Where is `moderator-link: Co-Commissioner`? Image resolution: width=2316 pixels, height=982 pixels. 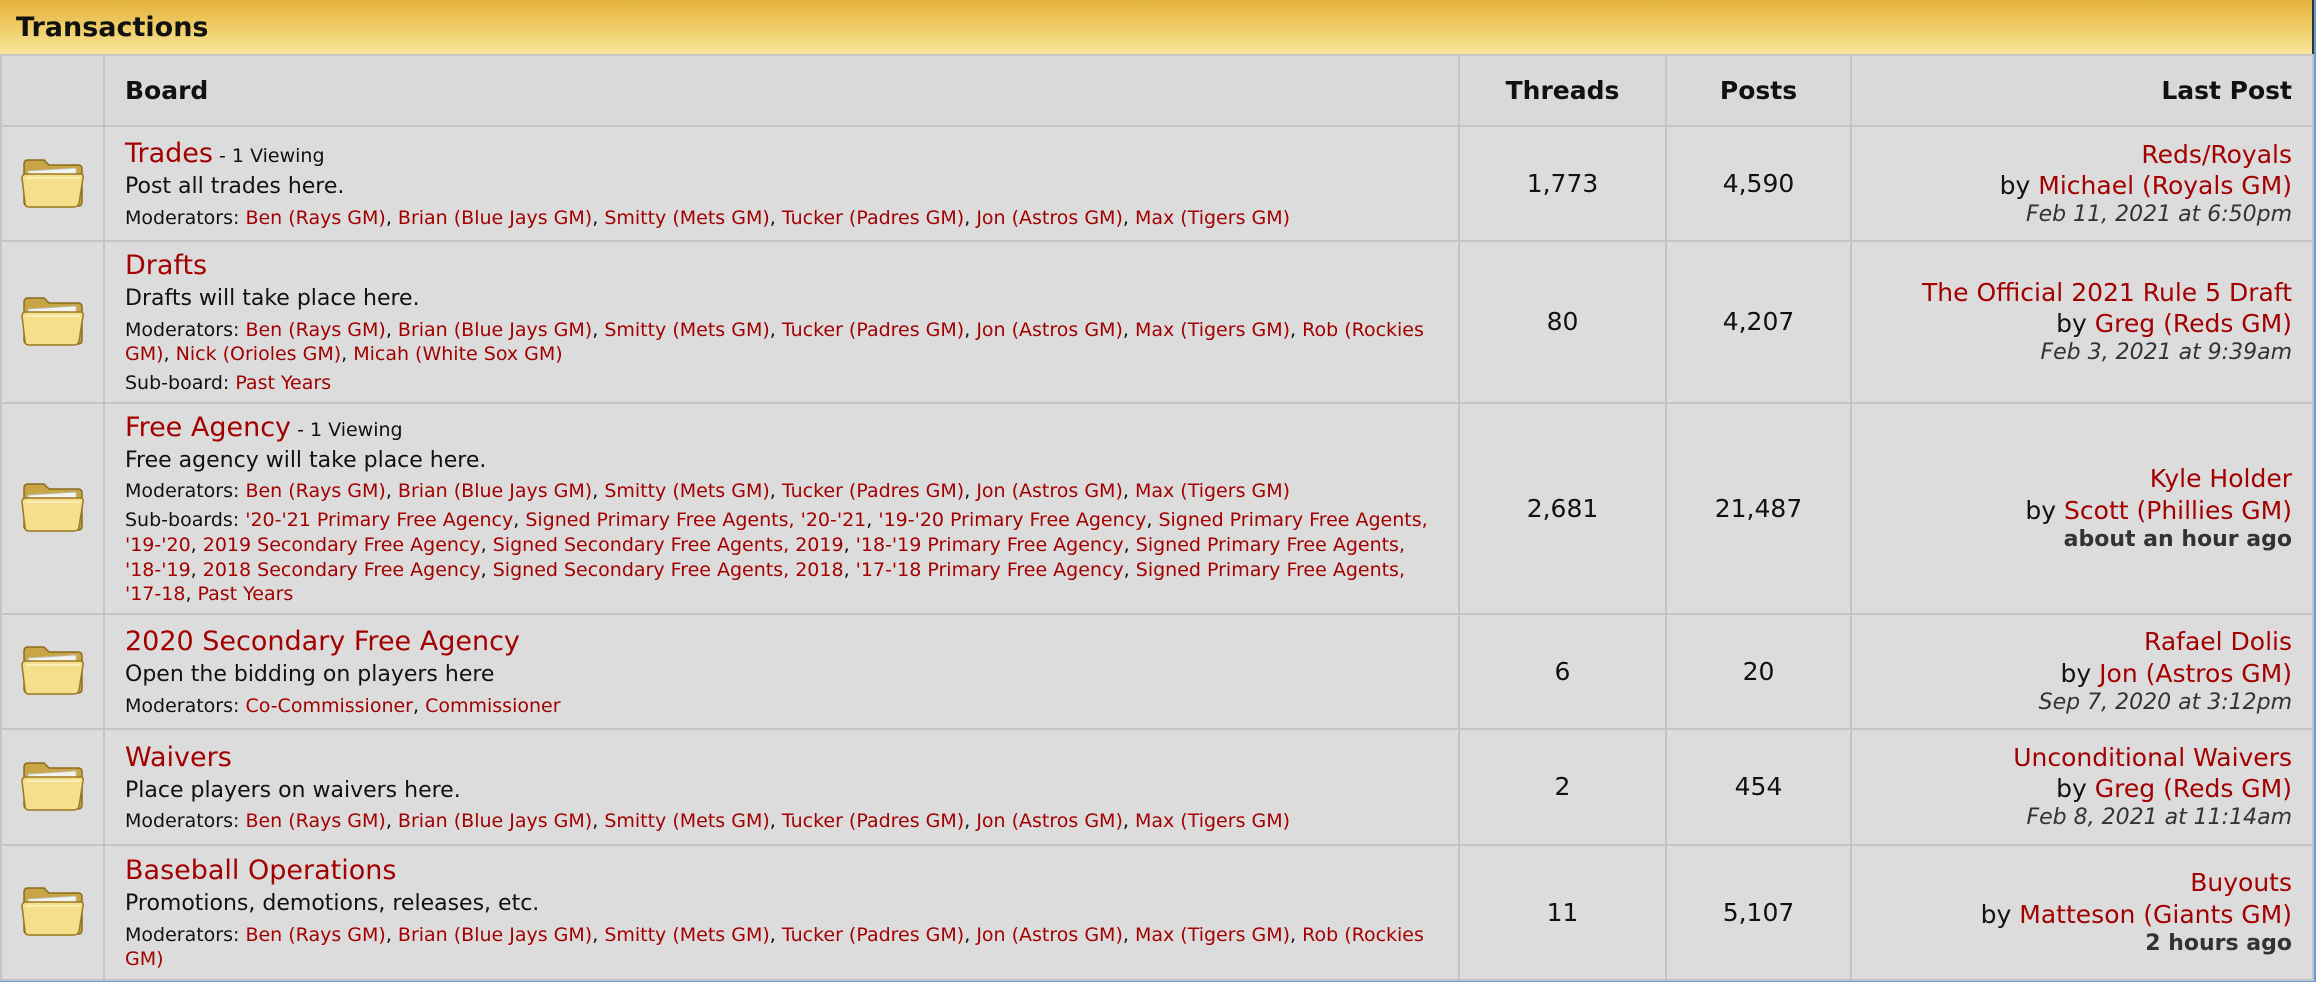
moderator-link: Co-Commissioner is located at coordinates (329, 706).